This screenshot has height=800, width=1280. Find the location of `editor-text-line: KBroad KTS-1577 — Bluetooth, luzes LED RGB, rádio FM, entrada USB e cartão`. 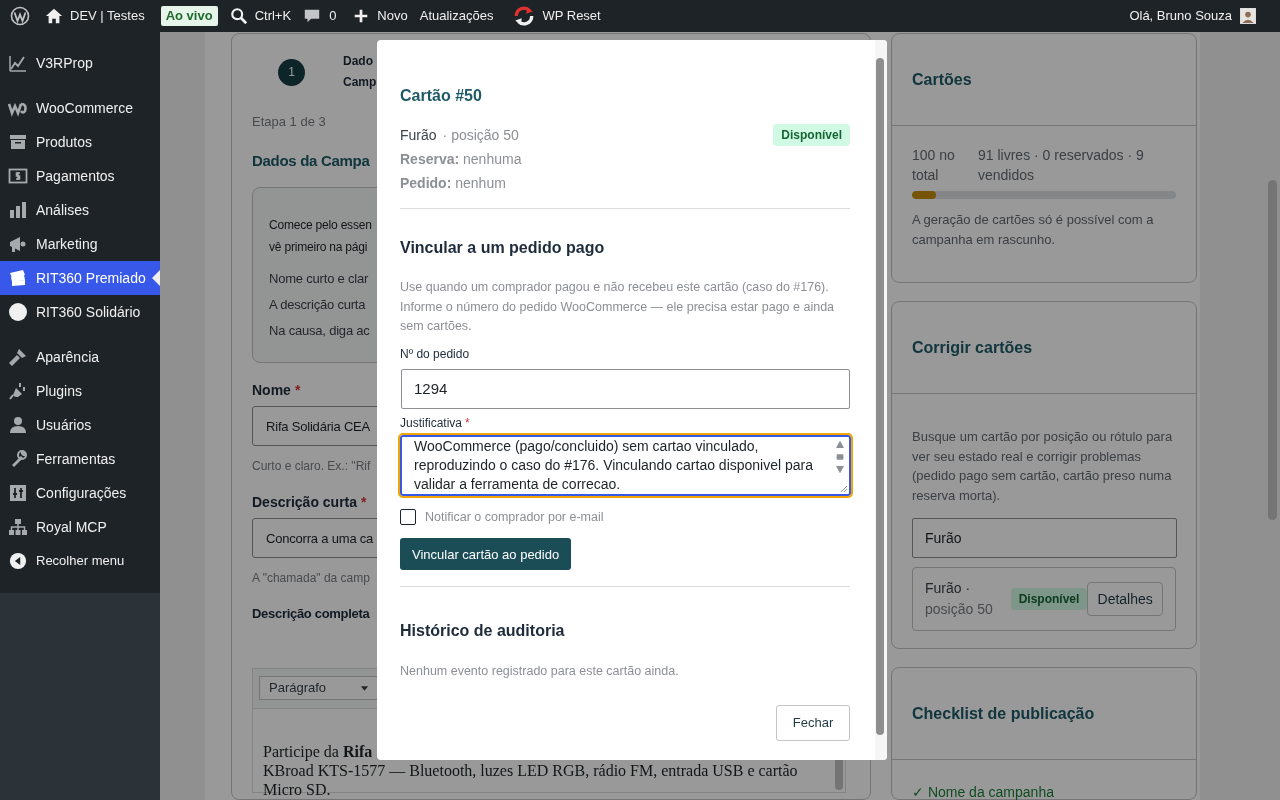

editor-text-line: KBroad KTS-1577 — Bluetooth, luzes LED RGB, rádio FM, entrada USB e cartão is located at coordinates (530, 770).